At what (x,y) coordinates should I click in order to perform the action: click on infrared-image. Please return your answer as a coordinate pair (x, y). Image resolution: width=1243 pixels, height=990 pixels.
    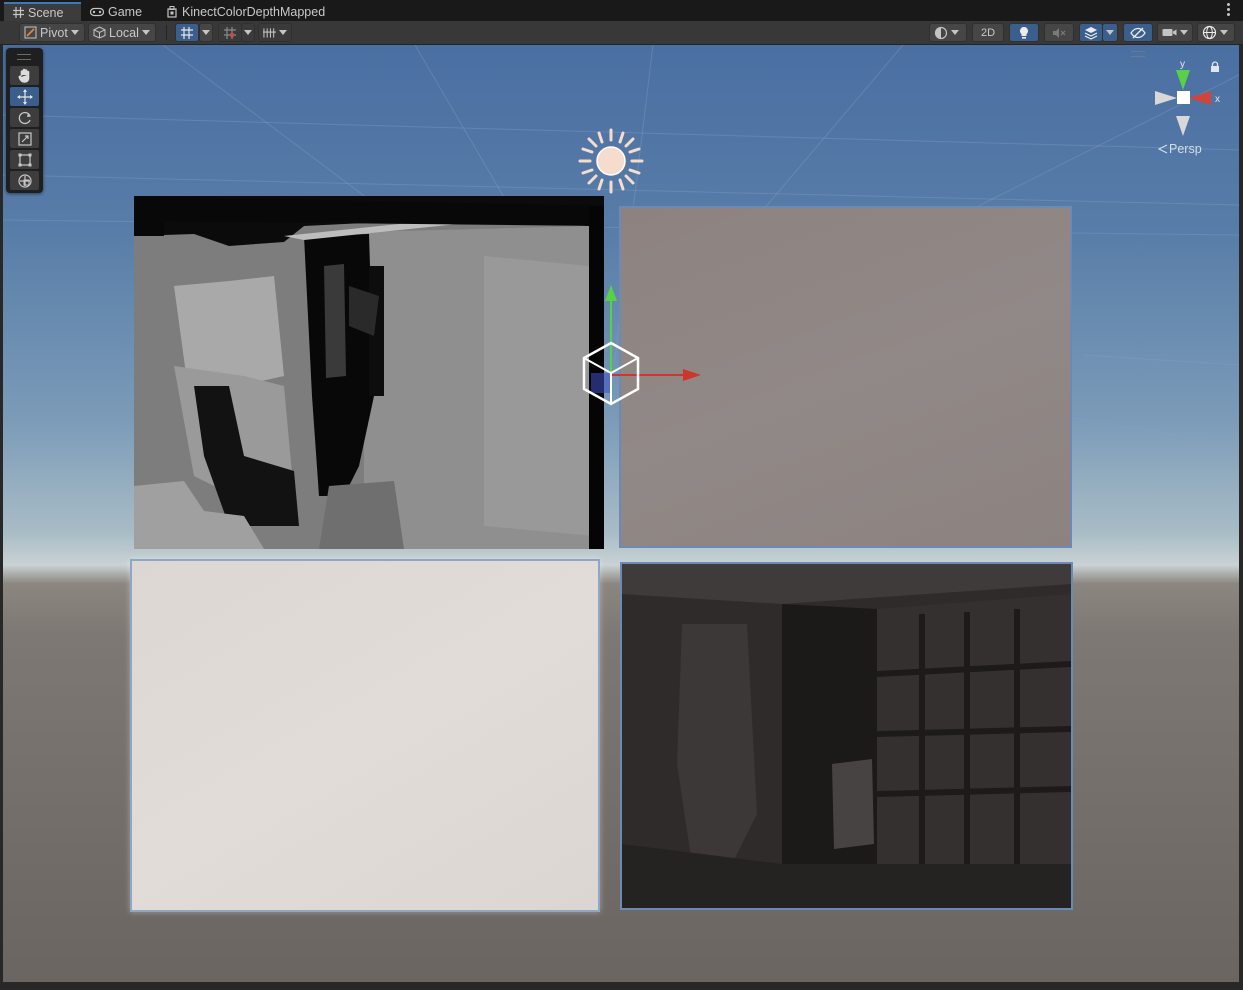
    Looking at the image, I should click on (847, 736).